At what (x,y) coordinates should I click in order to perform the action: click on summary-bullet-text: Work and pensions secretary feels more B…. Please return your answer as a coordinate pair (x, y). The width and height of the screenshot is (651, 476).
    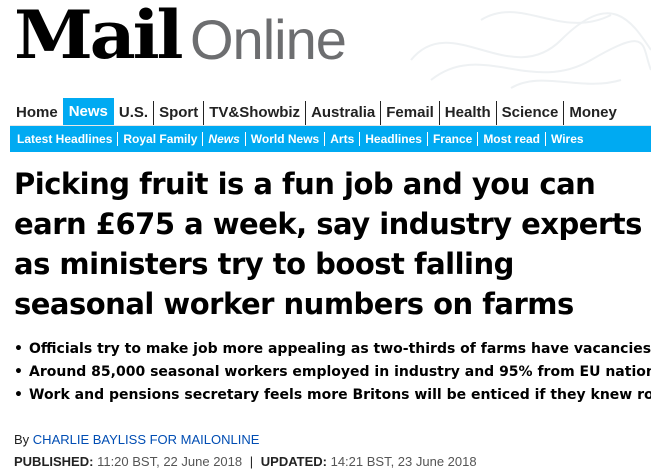
    Looking at the image, I should click on (340, 395).